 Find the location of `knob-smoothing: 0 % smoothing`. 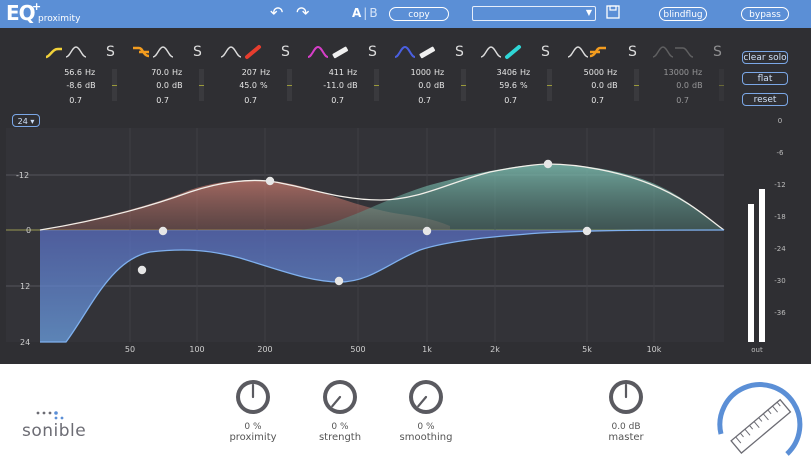

knob-smoothing: 0 % smoothing is located at coordinates (426, 410).